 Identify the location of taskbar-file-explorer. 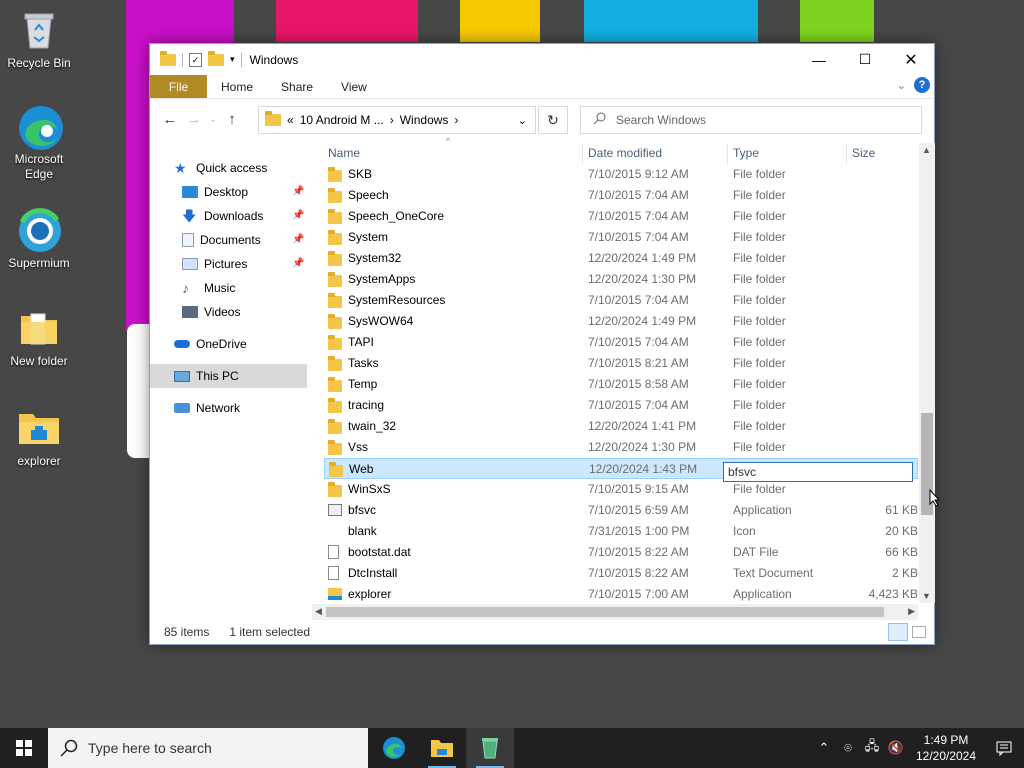
(442, 748).